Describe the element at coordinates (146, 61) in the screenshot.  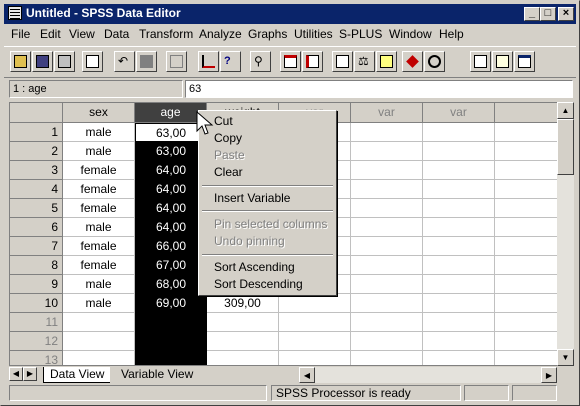
I see `redo-icon` at that location.